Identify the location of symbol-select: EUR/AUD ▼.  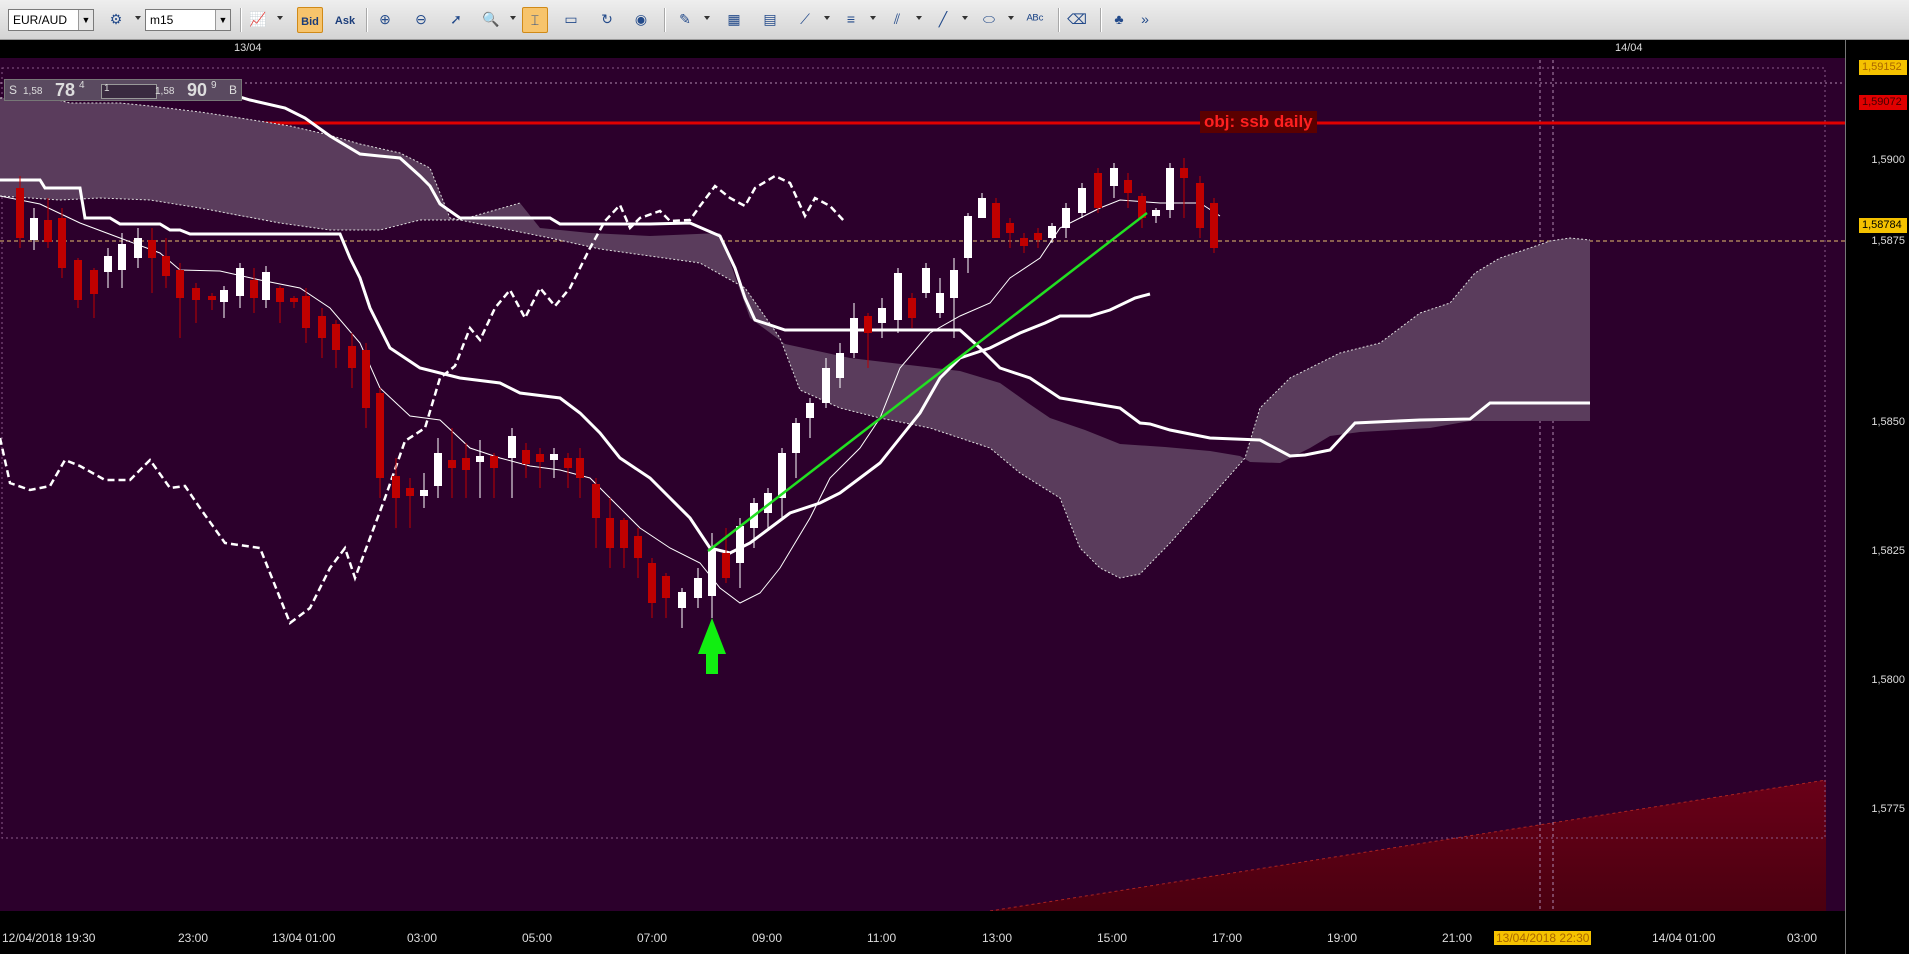
(51, 20).